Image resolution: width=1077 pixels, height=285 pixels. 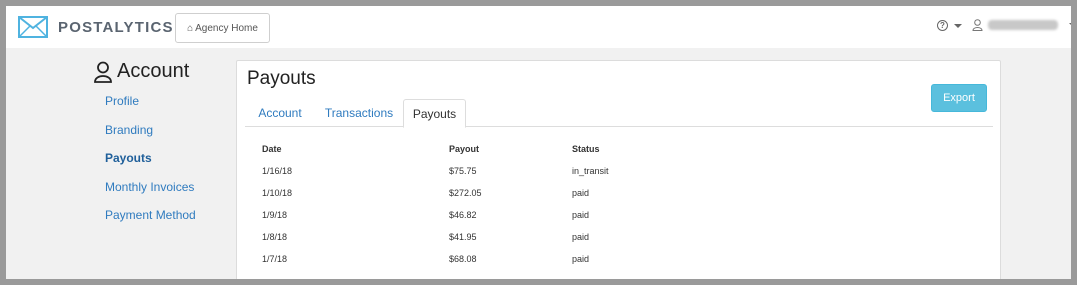 I want to click on cell-status: in_transit, so click(x=590, y=171).